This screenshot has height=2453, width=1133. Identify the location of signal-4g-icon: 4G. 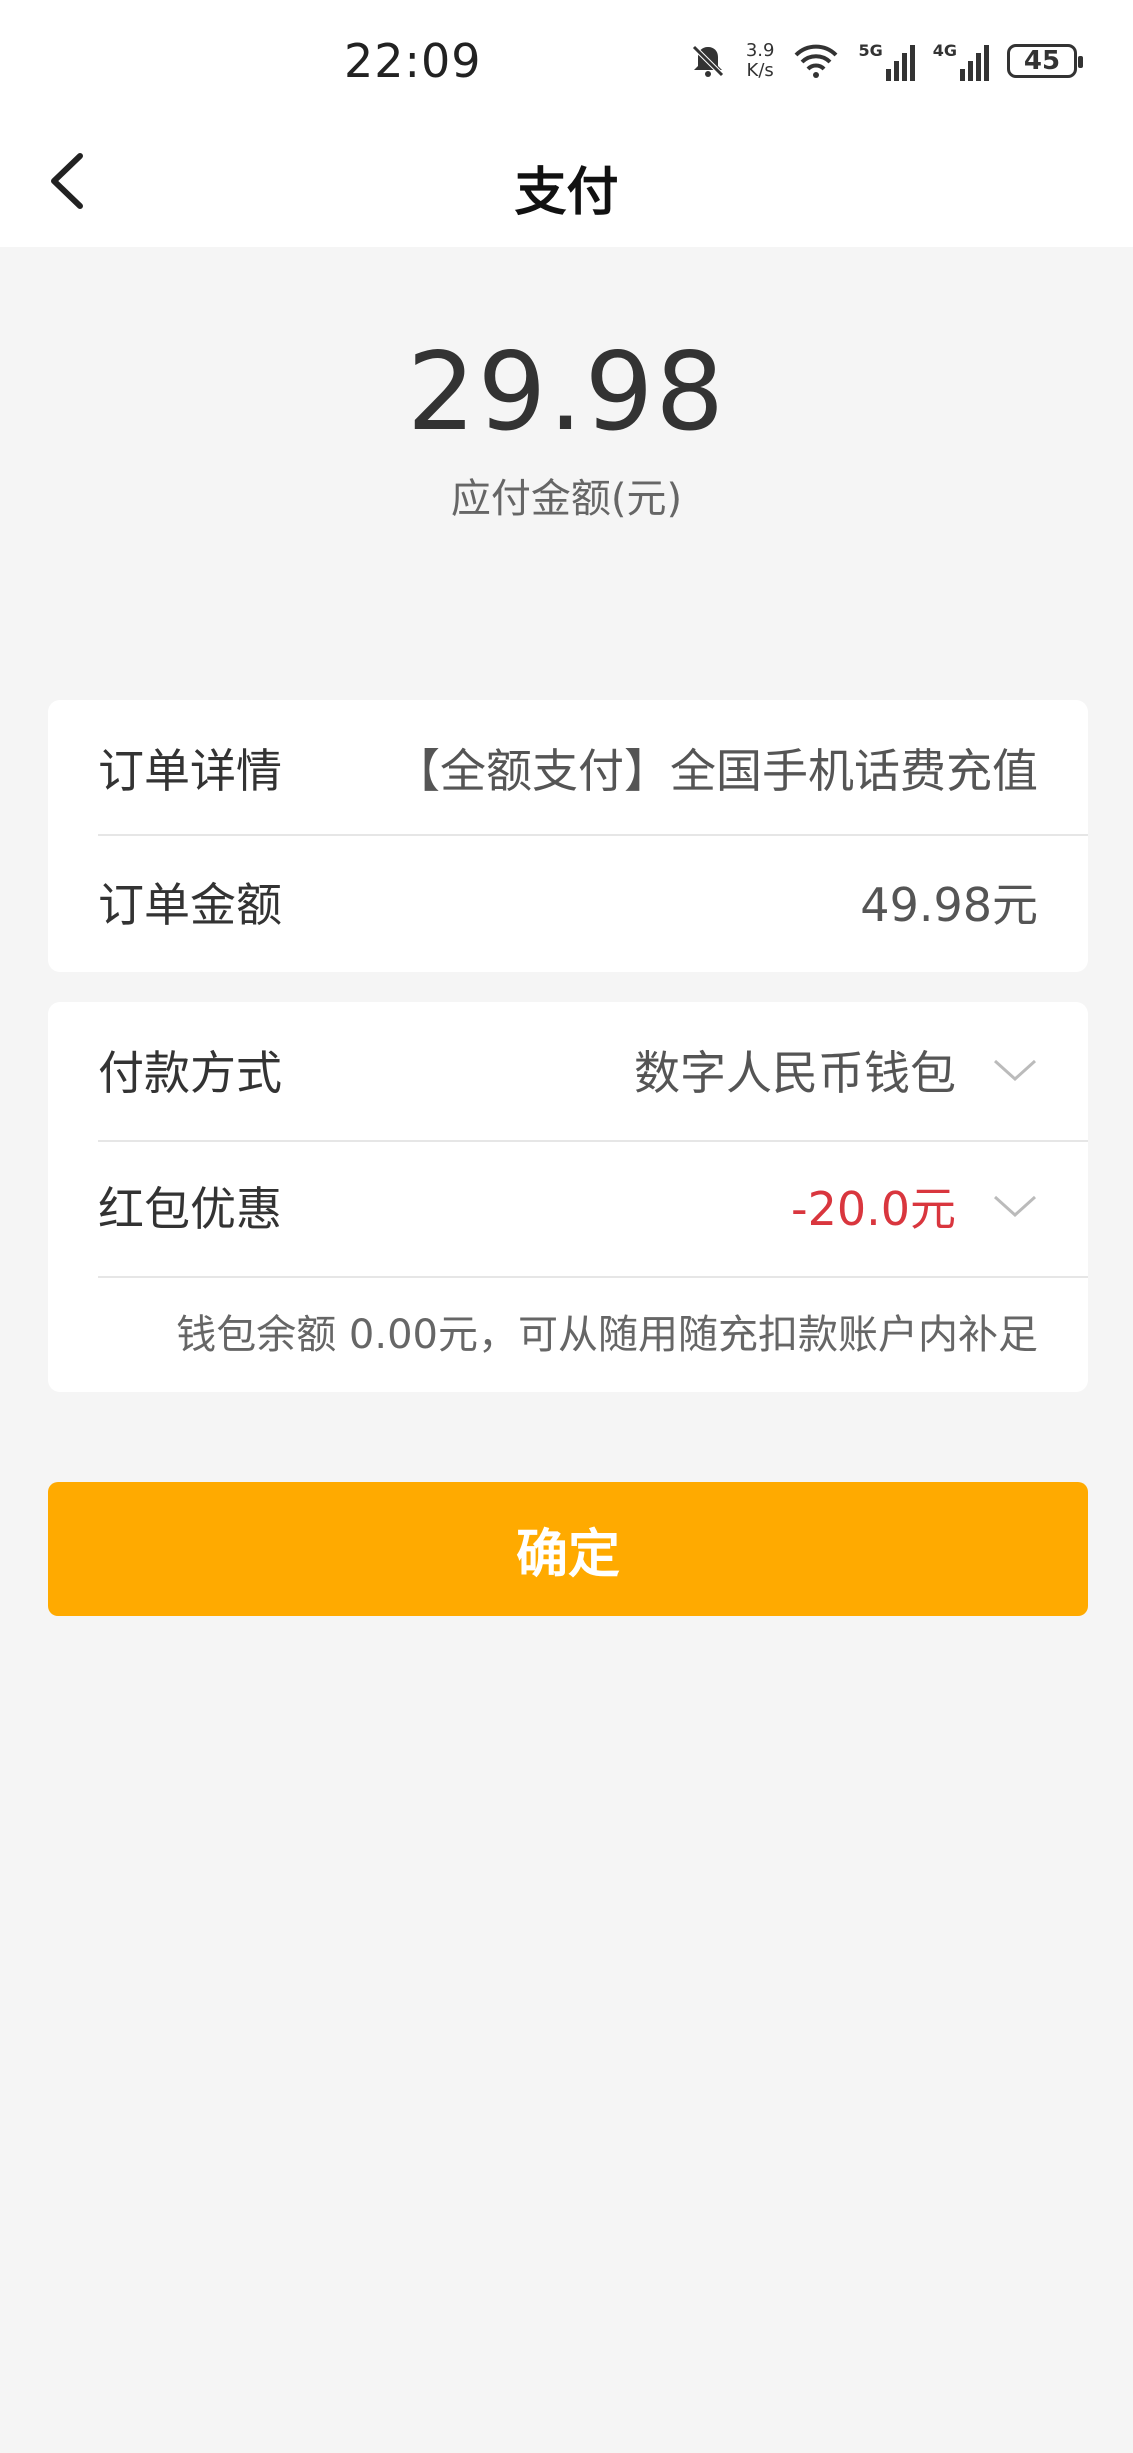
(961, 61).